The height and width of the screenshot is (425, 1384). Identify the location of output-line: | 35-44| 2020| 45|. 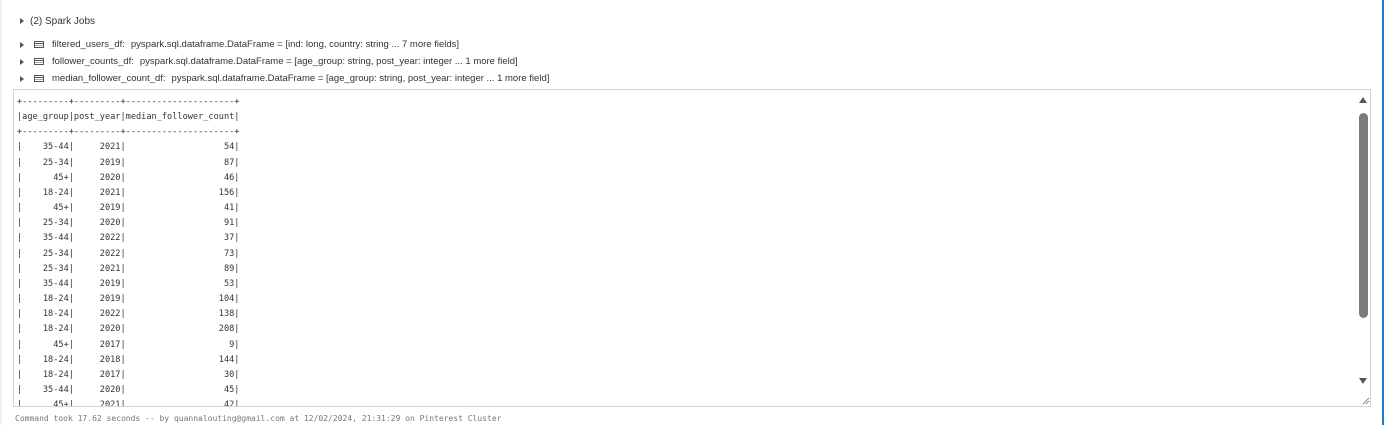
(128, 389).